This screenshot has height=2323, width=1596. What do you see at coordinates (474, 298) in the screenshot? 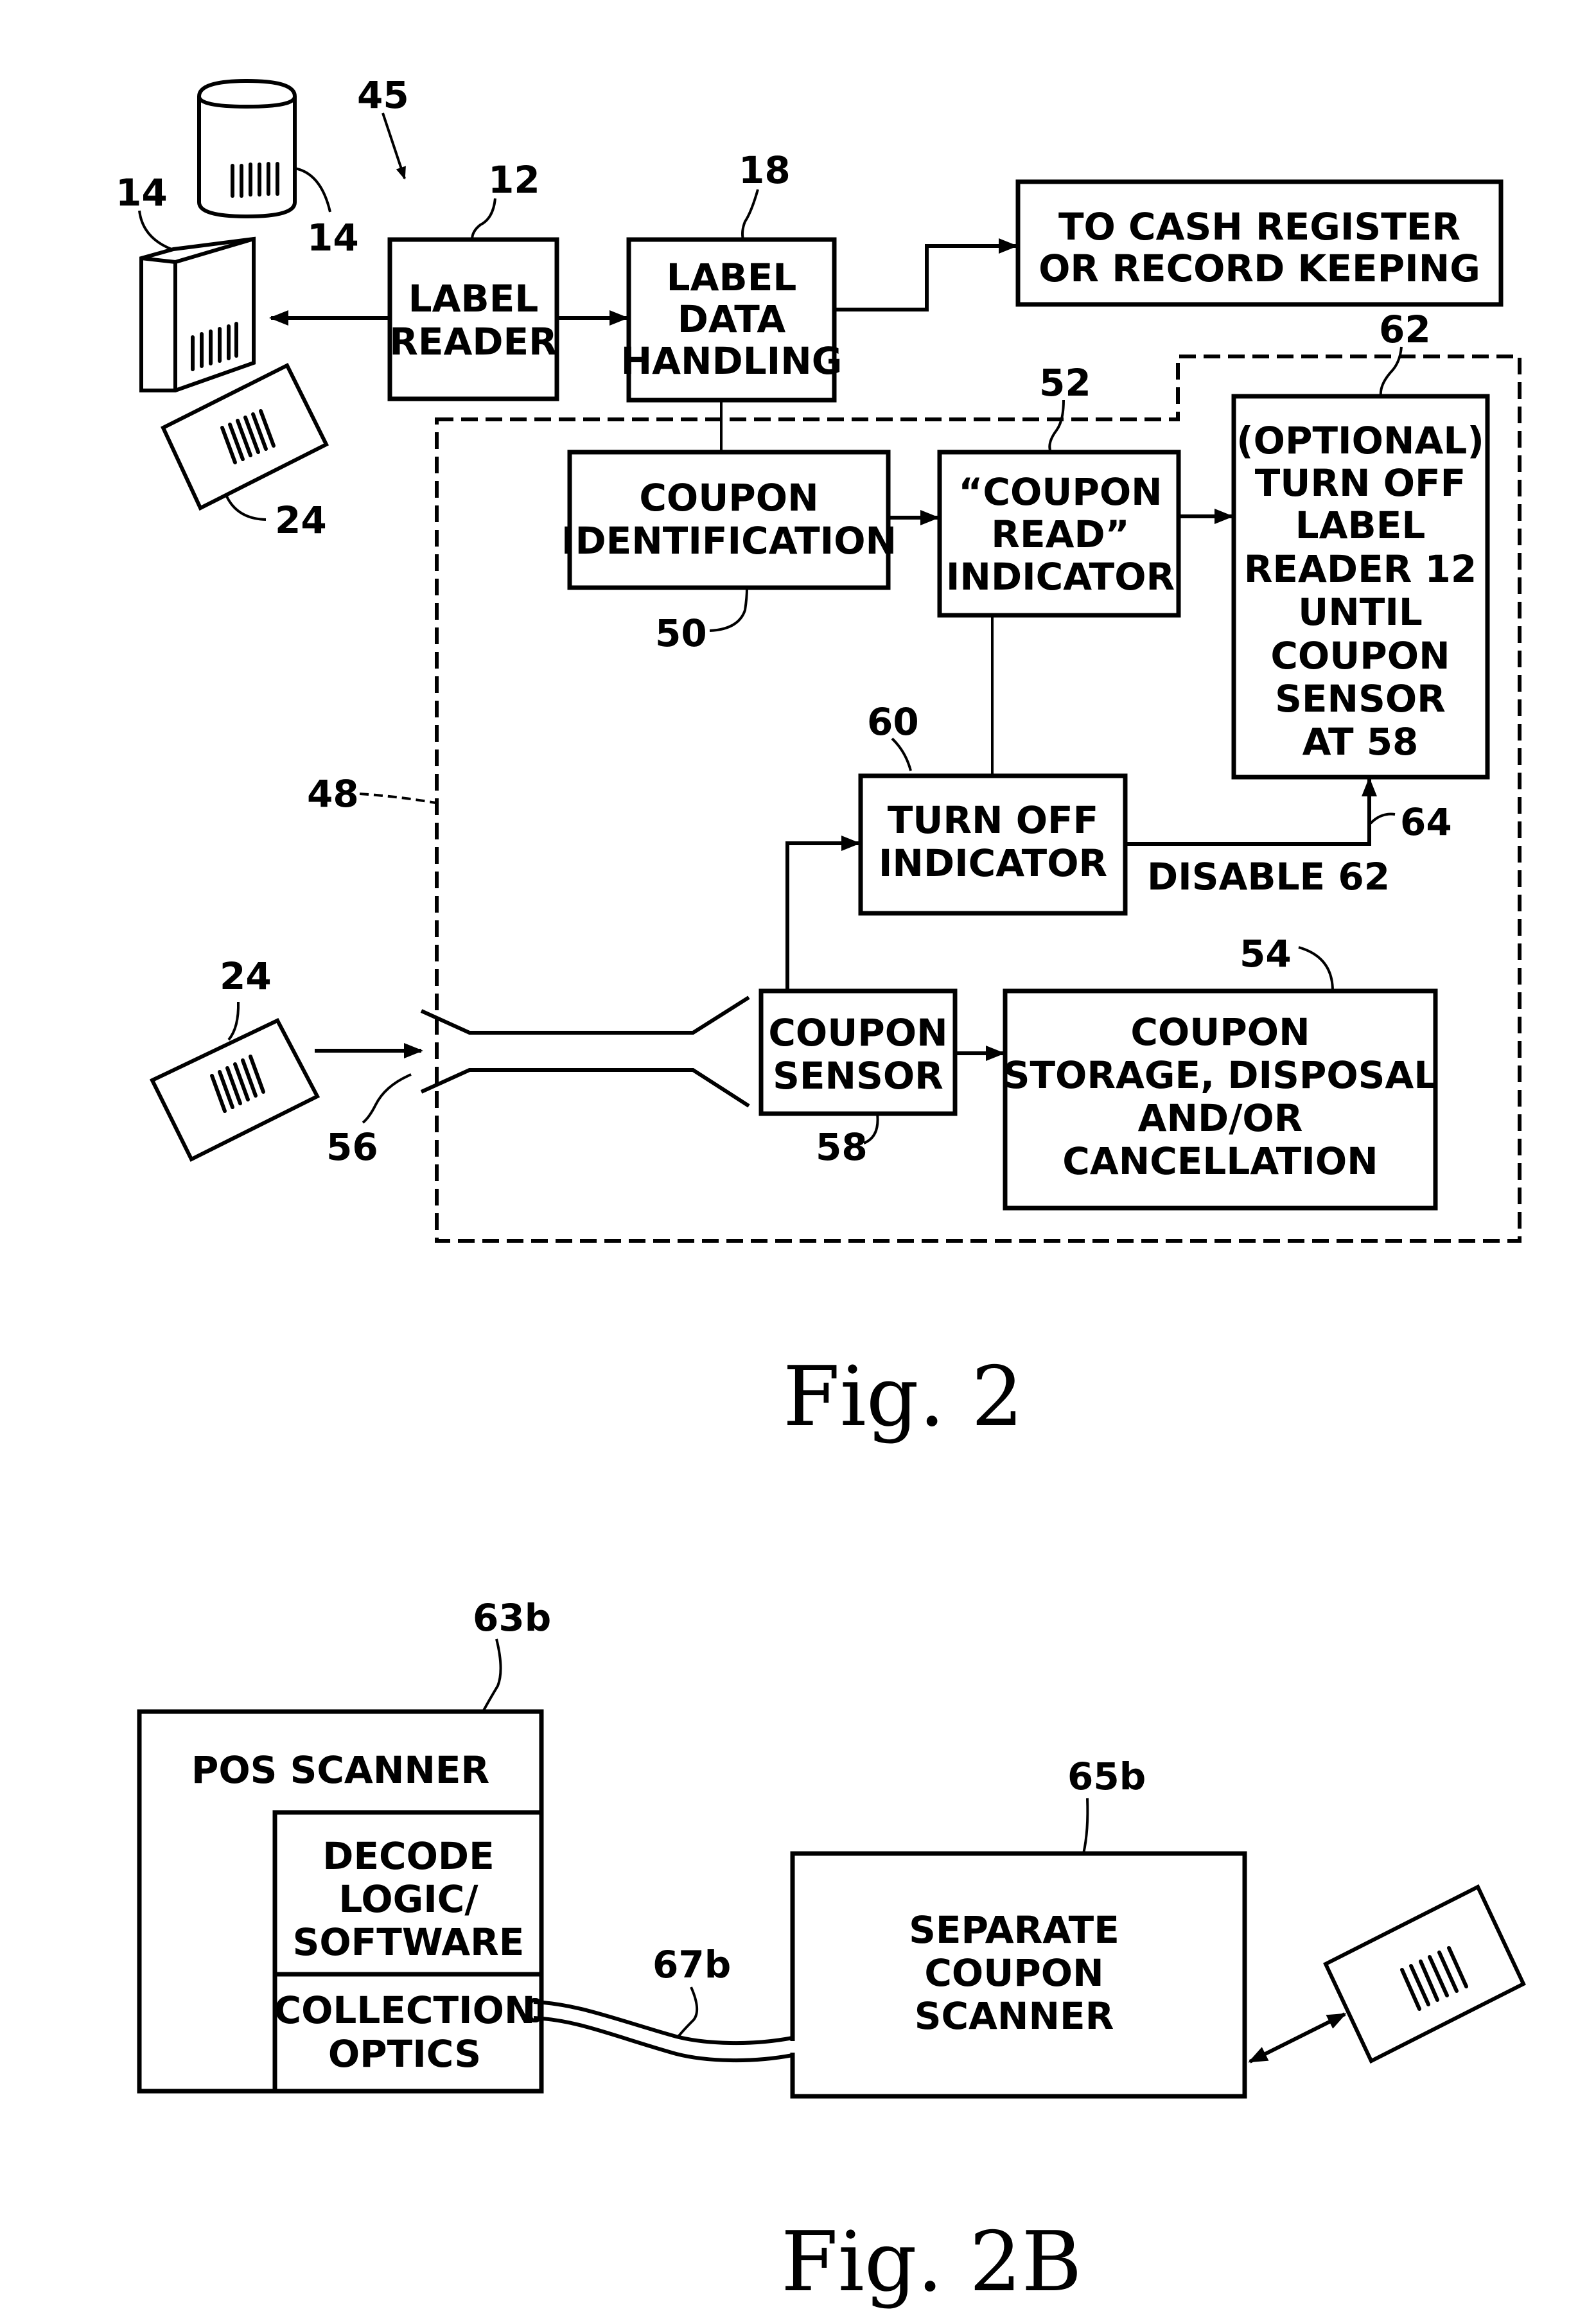
I see `label-reader-line-1: LABEL` at bounding box center [474, 298].